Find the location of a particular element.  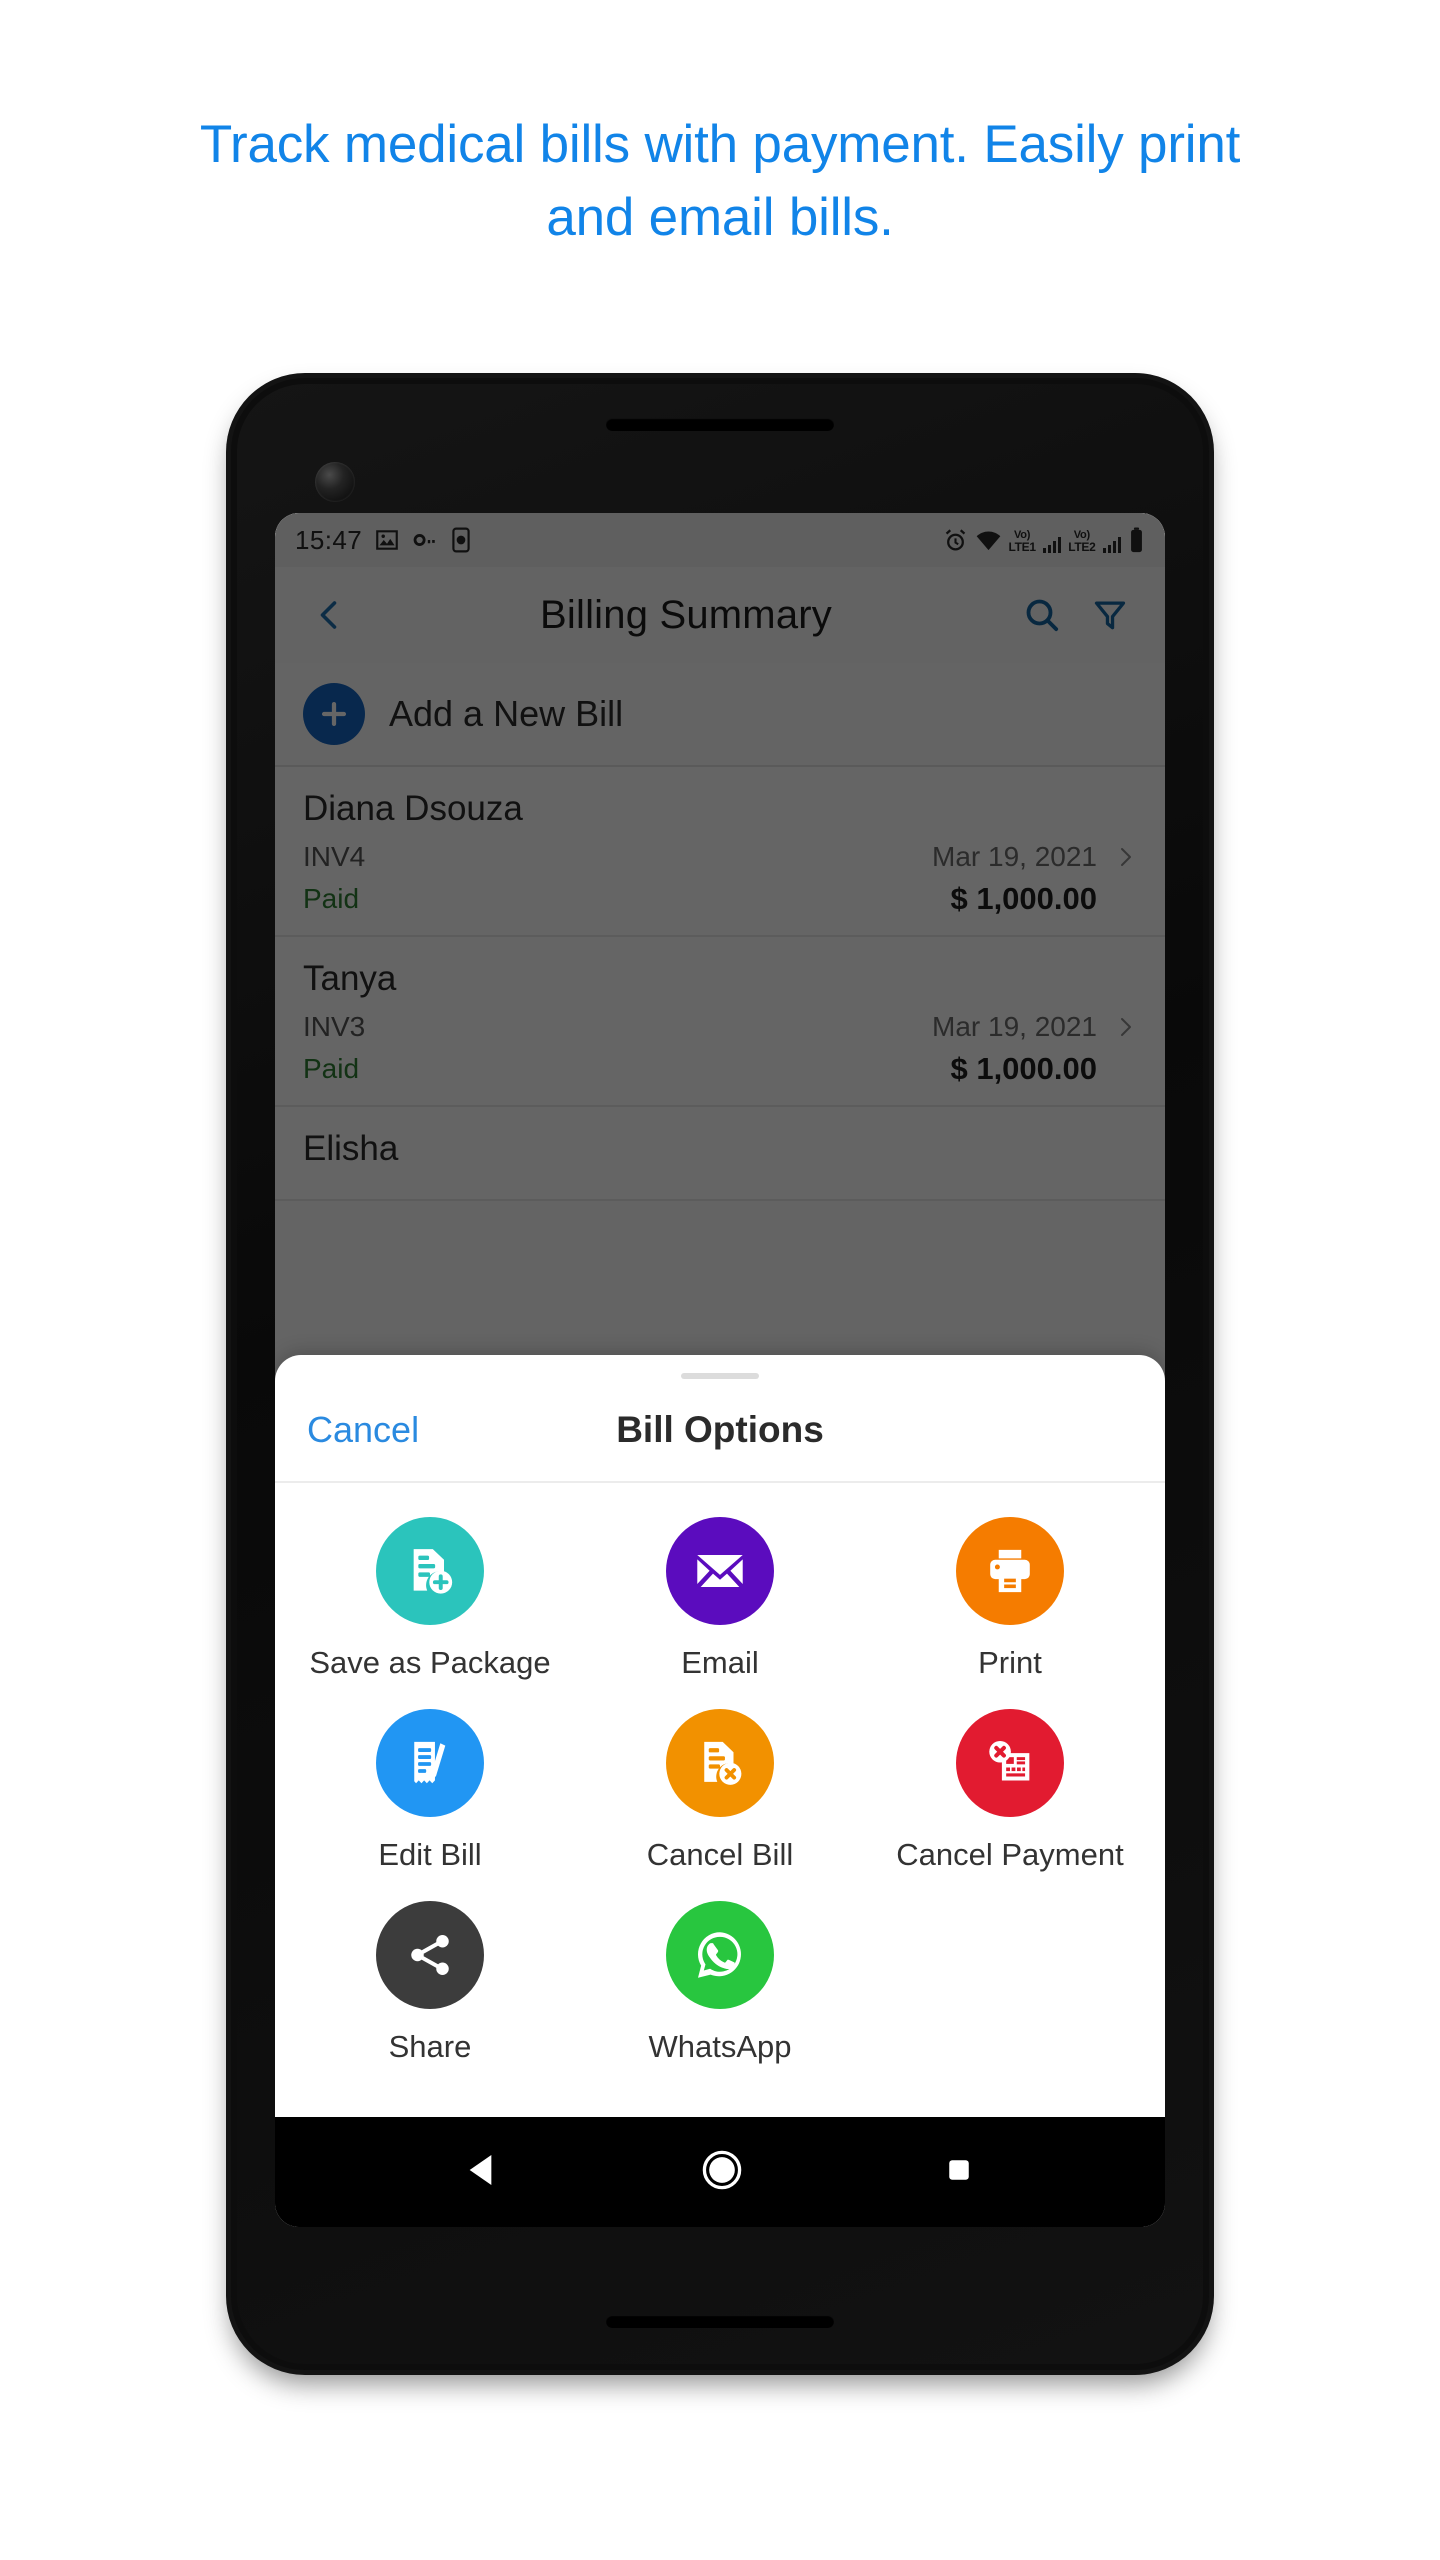

sim1-indicator: Vo) LTE1 is located at coordinates (1022, 542).